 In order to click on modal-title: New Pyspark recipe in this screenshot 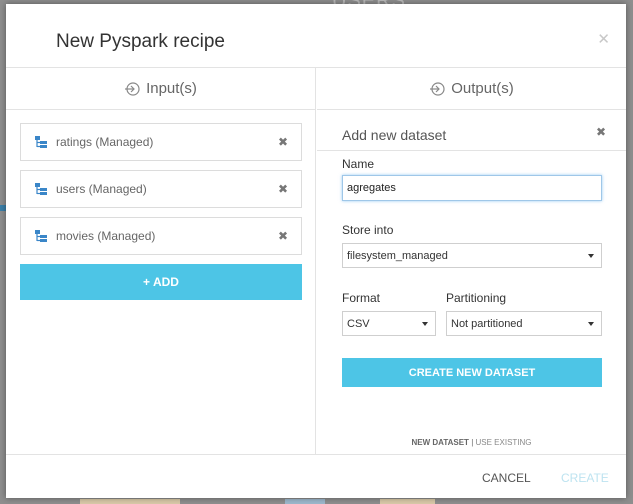, I will do `click(140, 41)`.